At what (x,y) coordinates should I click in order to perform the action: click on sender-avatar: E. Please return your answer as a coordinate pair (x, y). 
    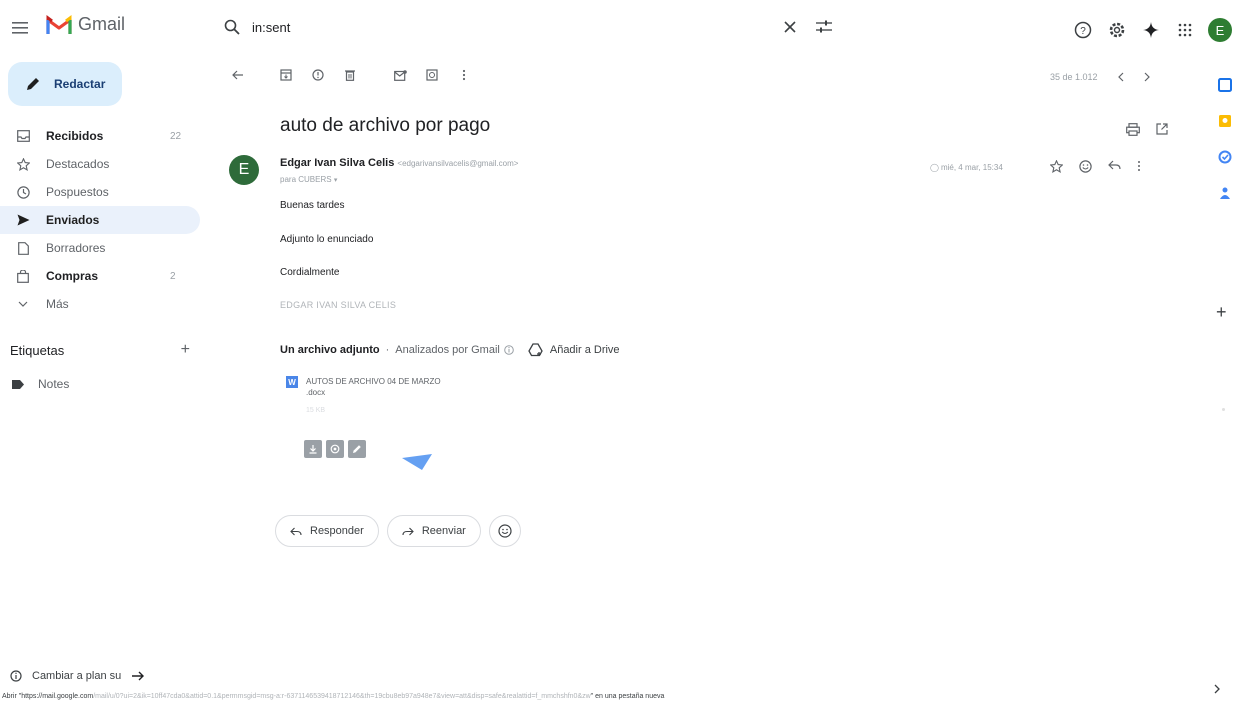
    Looking at the image, I should click on (244, 170).